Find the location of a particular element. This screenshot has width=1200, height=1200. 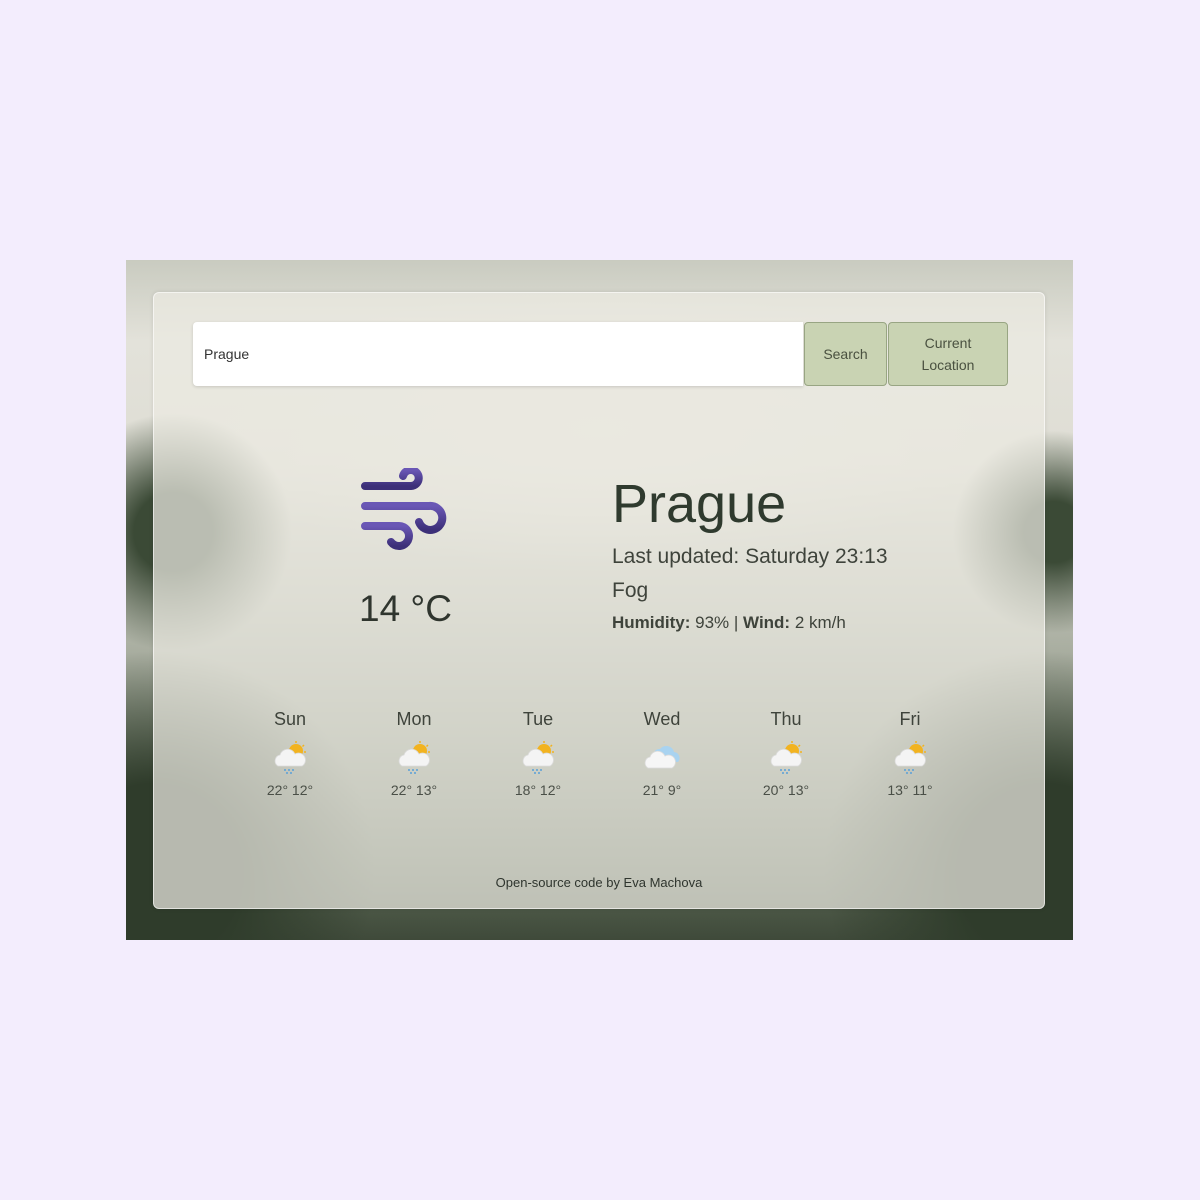

current-temperature: 14 °C is located at coordinates (405, 608).